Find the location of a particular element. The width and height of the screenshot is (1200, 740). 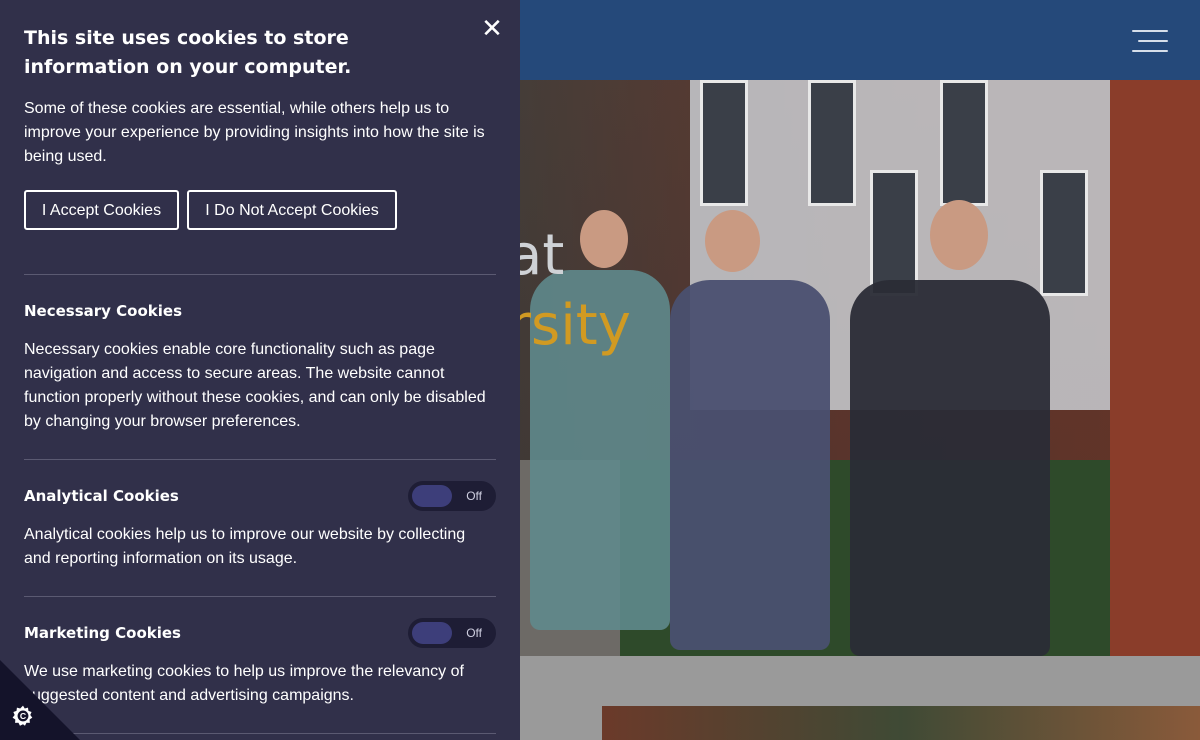

hero-heading-line2: rsity is located at coordinates (569, 325).